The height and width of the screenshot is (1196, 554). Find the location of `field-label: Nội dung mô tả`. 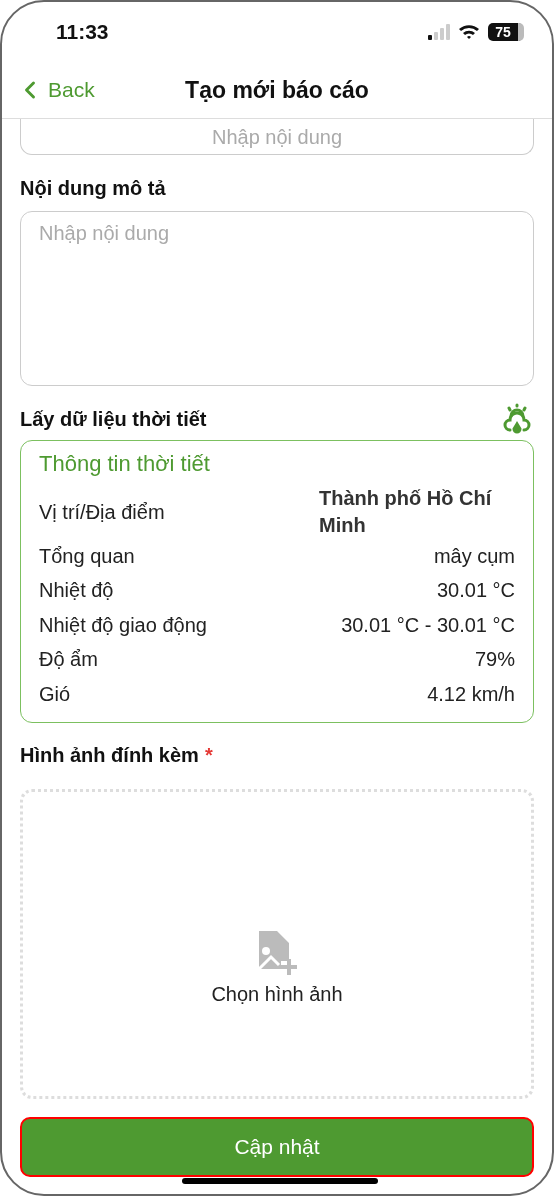

field-label: Nội dung mô tả is located at coordinates (93, 188).